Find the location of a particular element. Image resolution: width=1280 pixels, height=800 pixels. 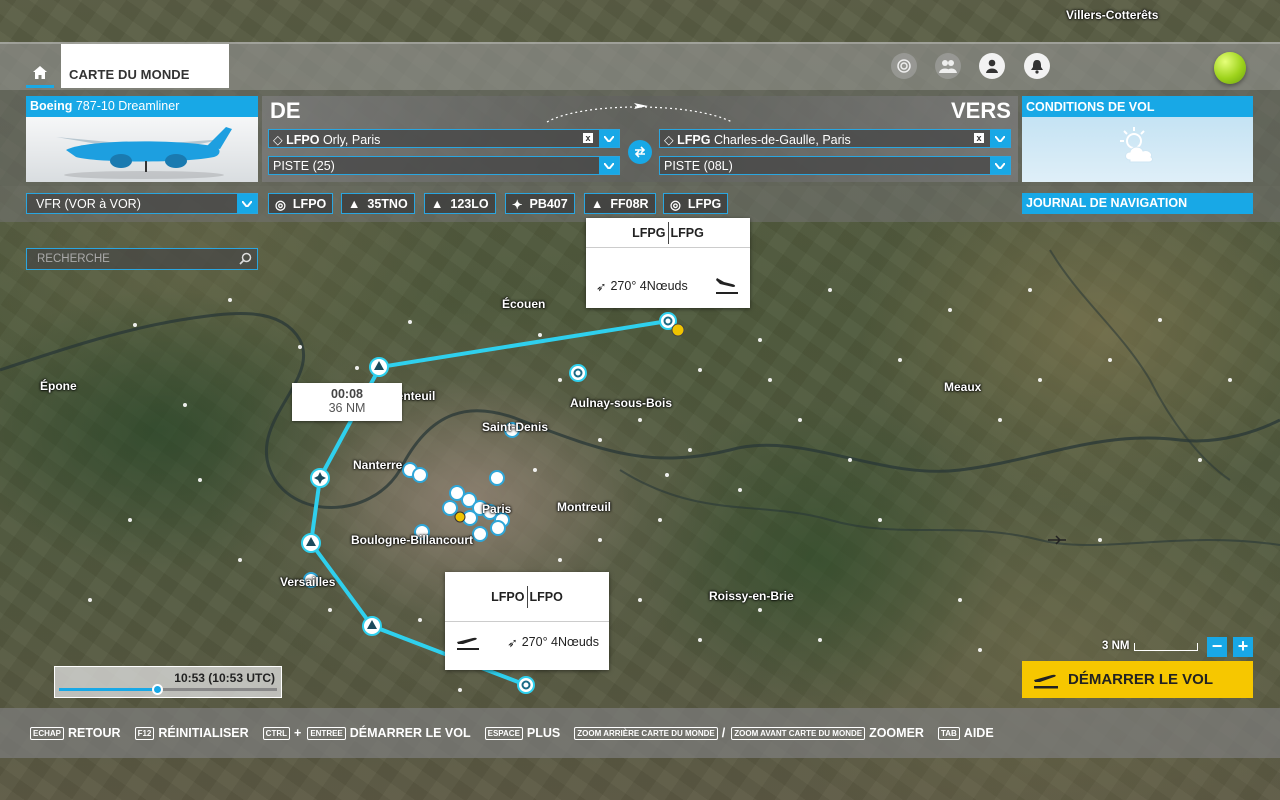

zoom-in-button: + is located at coordinates (1243, 647).